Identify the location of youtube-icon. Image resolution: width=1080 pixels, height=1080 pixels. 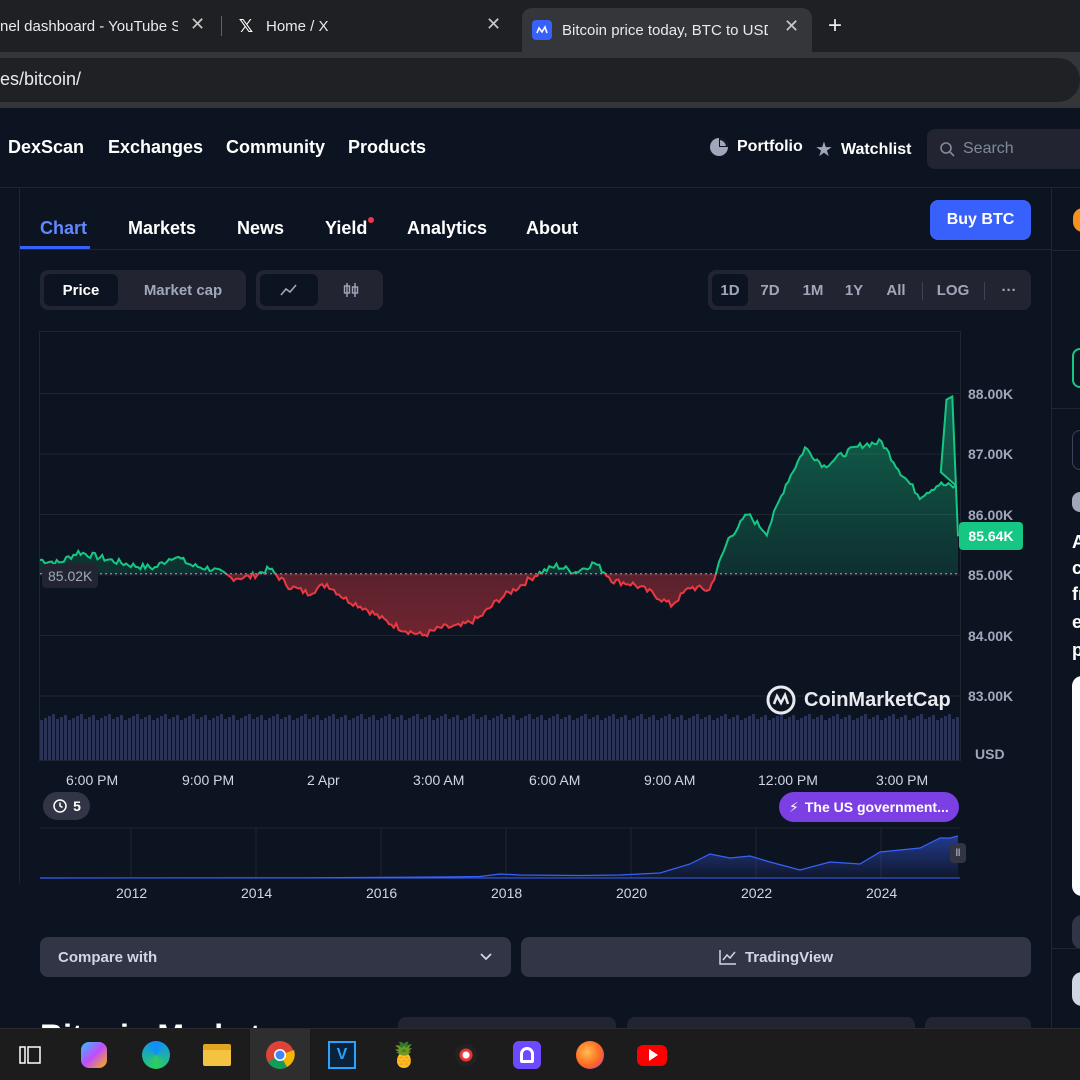
(652, 1055).